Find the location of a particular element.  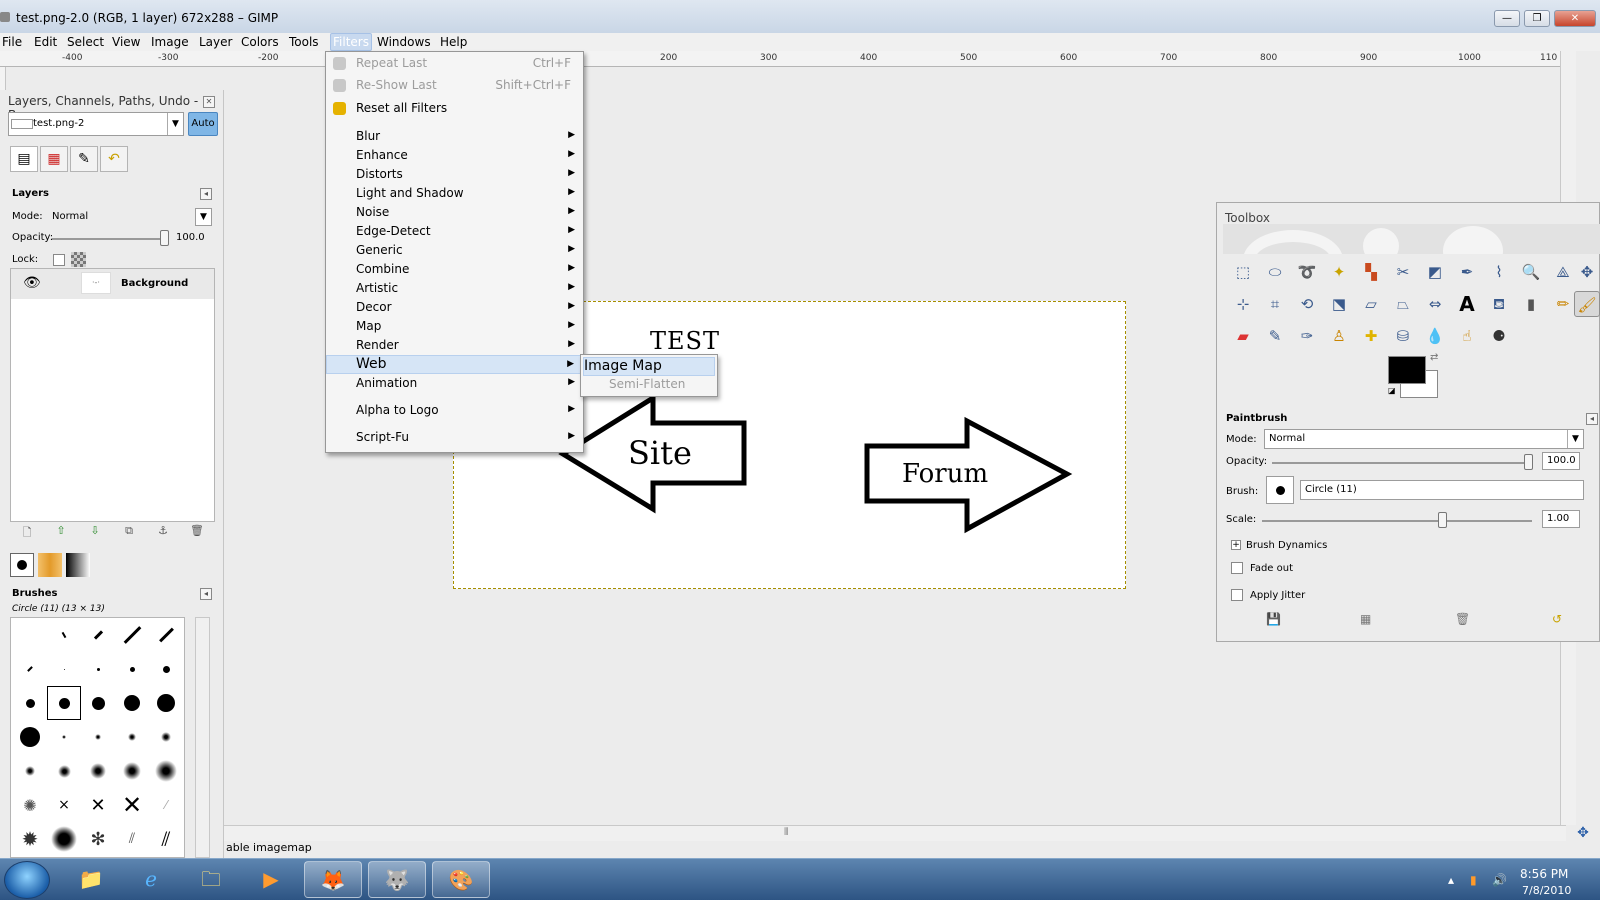

perspective-clone-tool-icon: ⛁ is located at coordinates (1403, 336).